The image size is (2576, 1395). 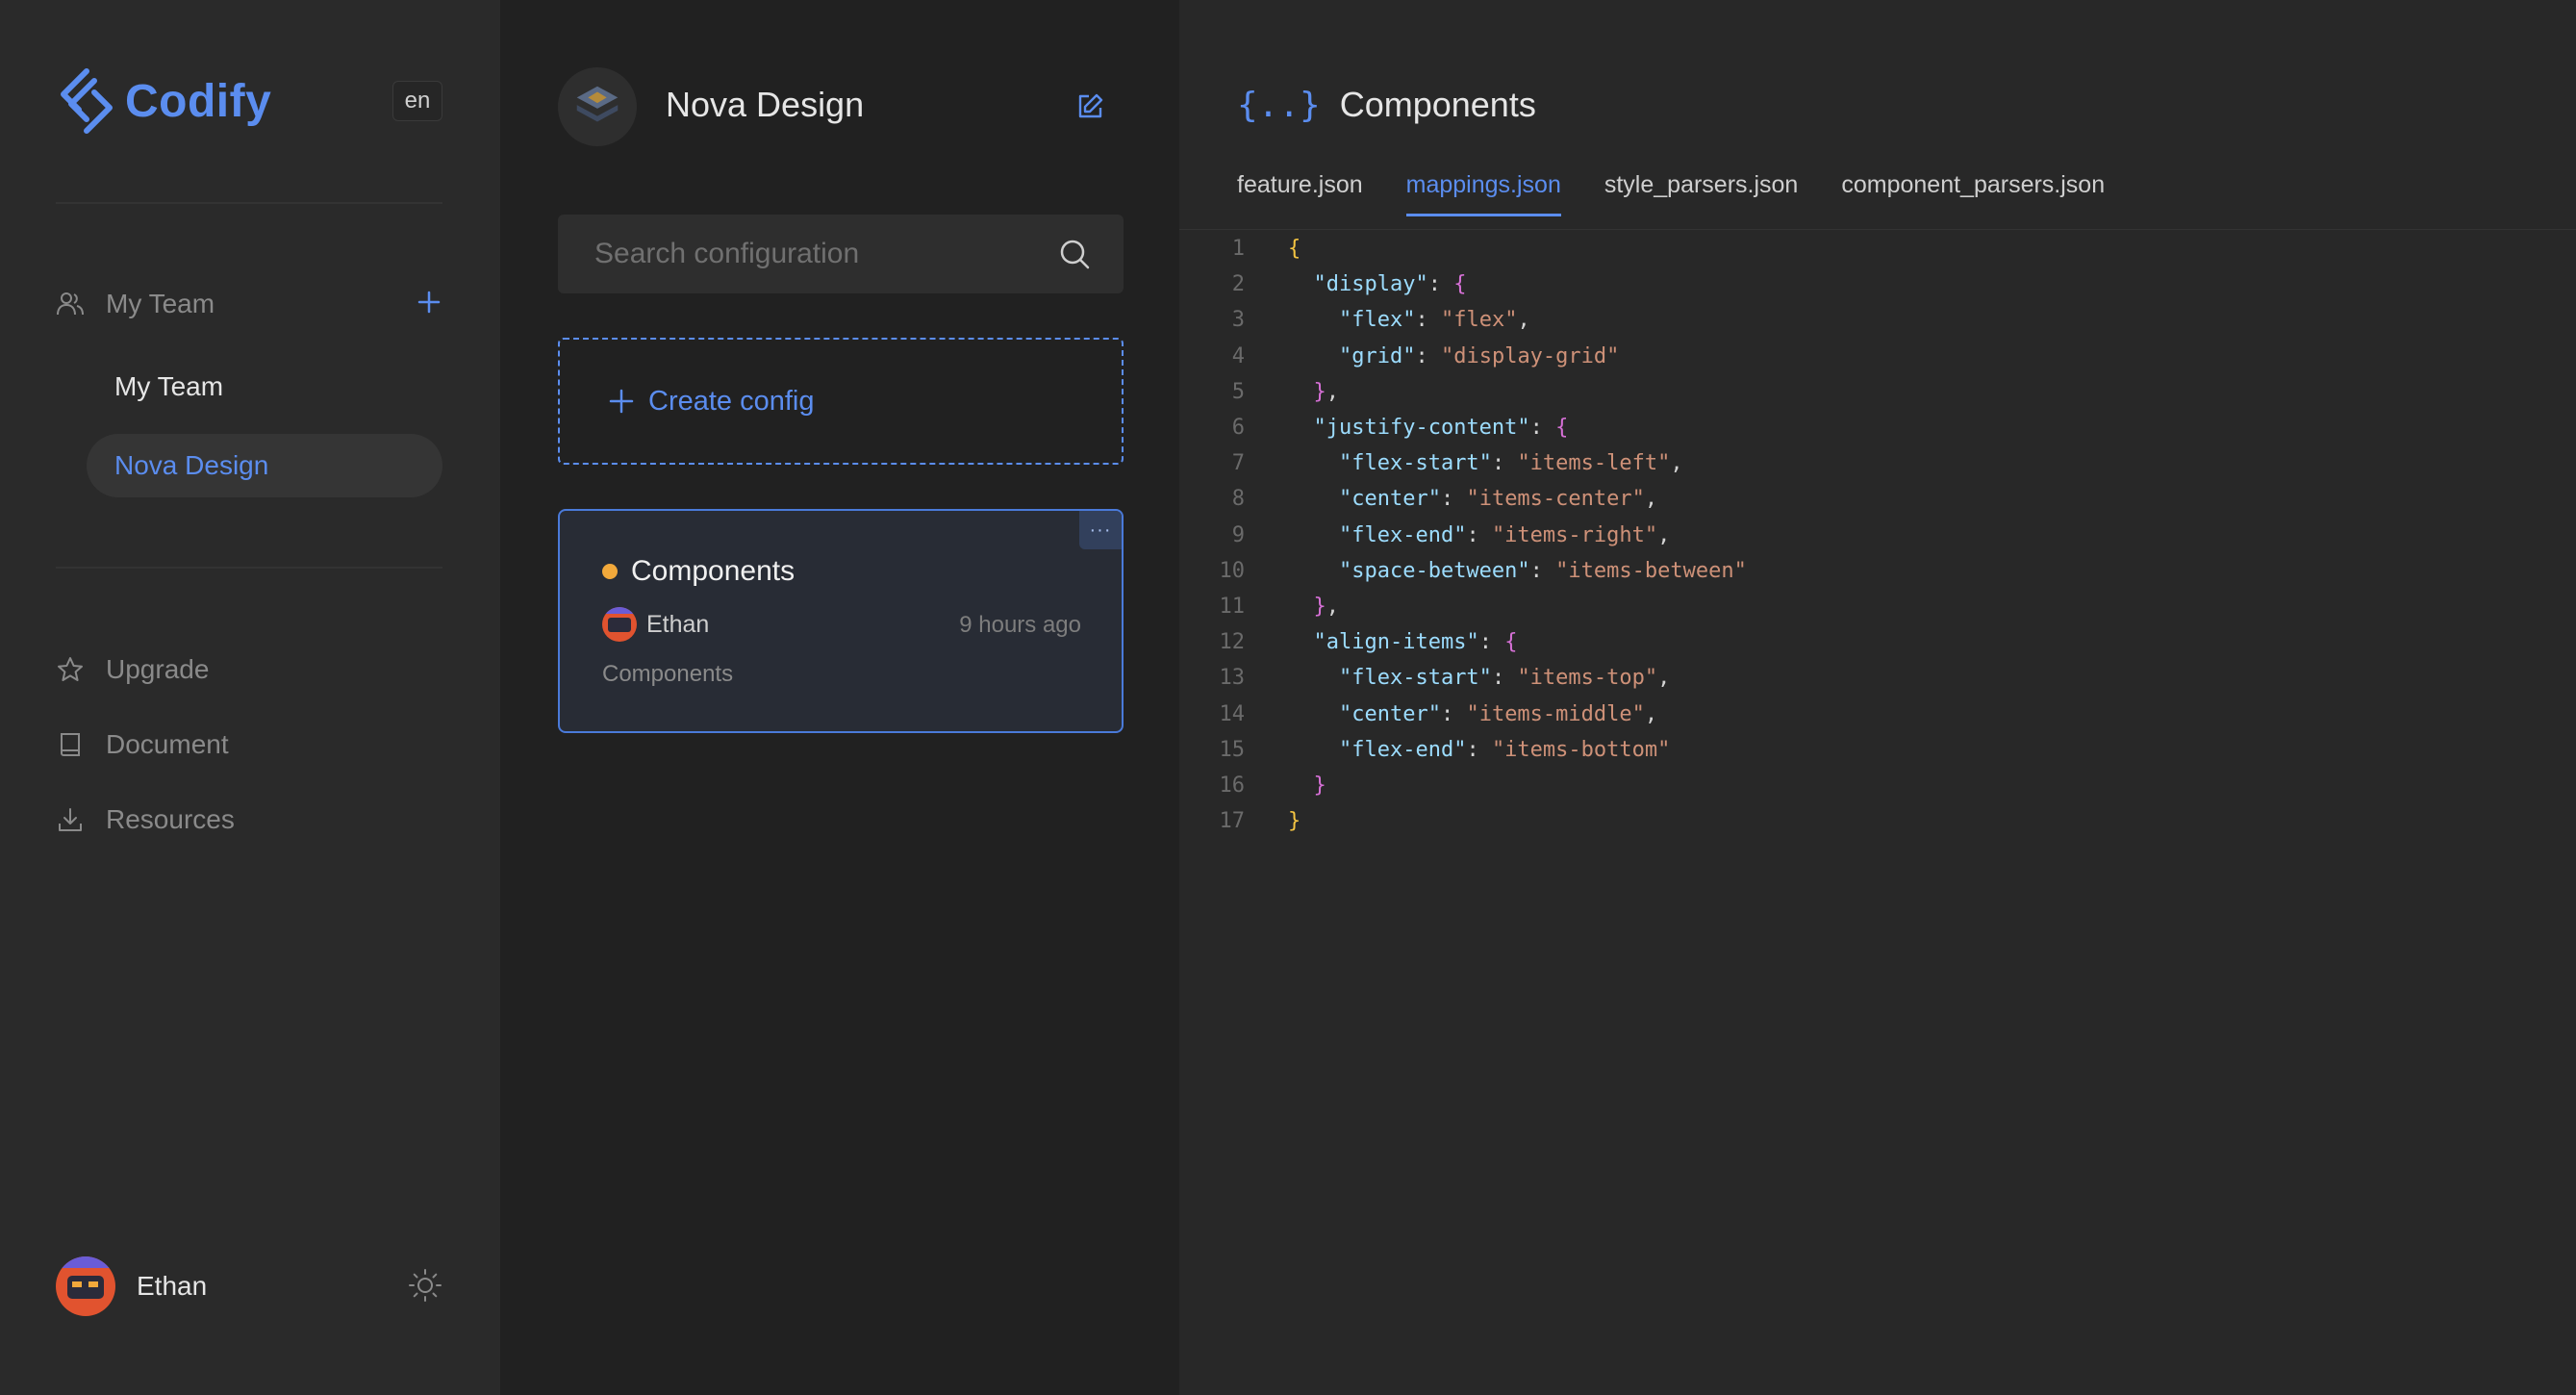 I want to click on team-header-label: My Team, so click(x=160, y=303).